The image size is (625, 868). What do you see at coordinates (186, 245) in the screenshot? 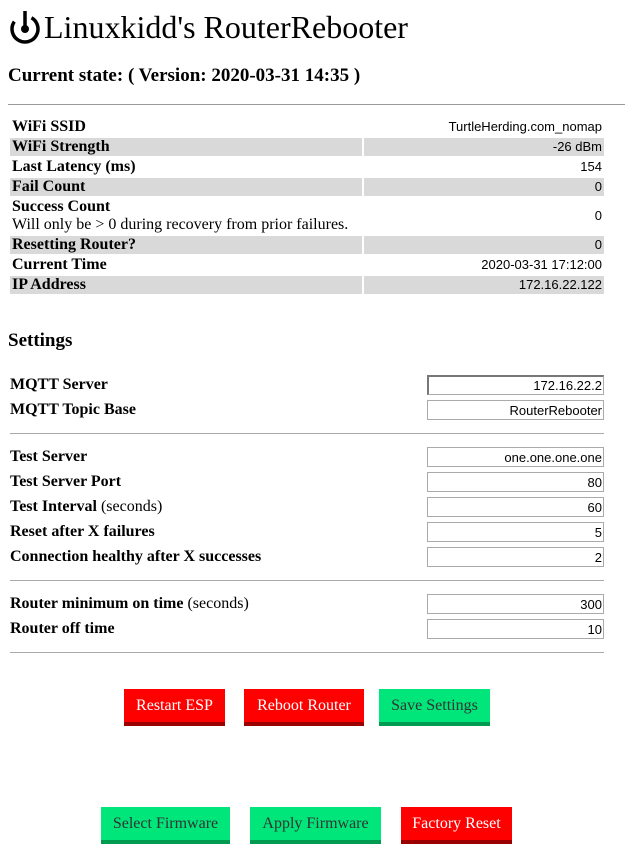
I see `status-label: Resetting Router?` at bounding box center [186, 245].